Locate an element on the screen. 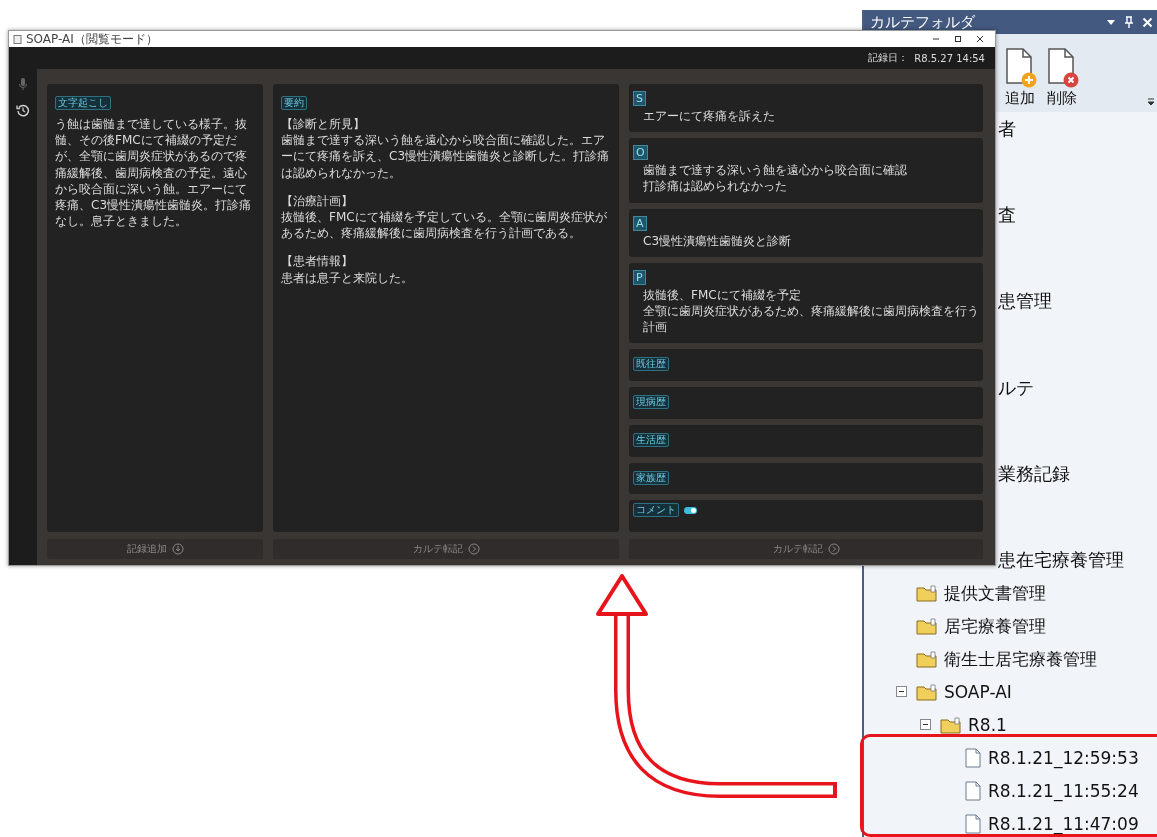 This screenshot has width=1157, height=837. summary-heading: 【治療計画】 is located at coordinates (317, 200).